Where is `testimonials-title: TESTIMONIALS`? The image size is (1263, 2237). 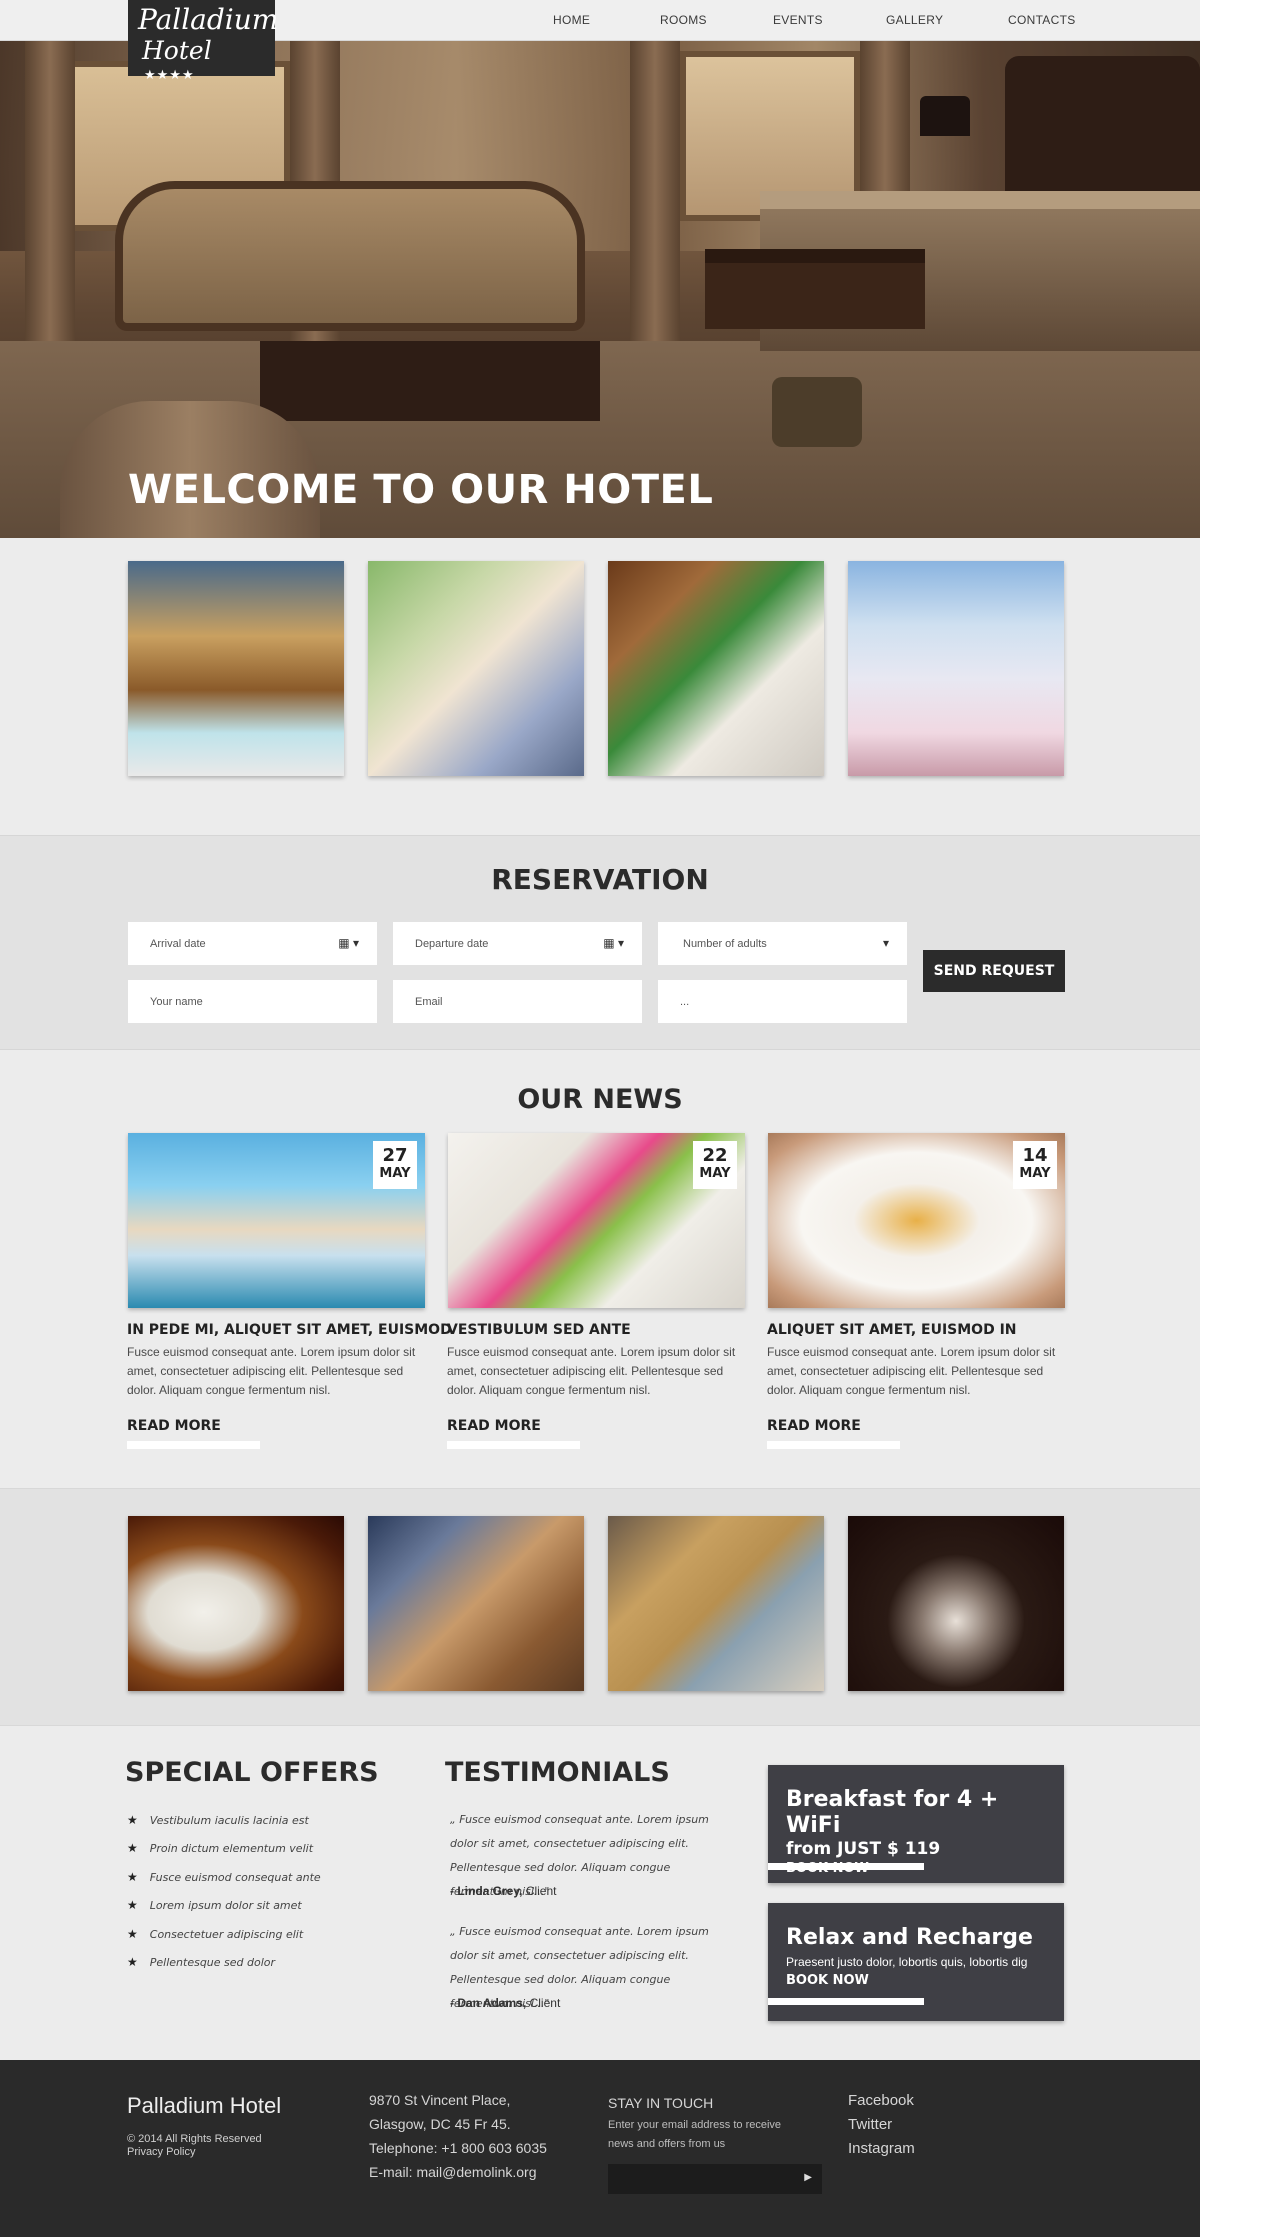 testimonials-title: TESTIMONIALS is located at coordinates (557, 1772).